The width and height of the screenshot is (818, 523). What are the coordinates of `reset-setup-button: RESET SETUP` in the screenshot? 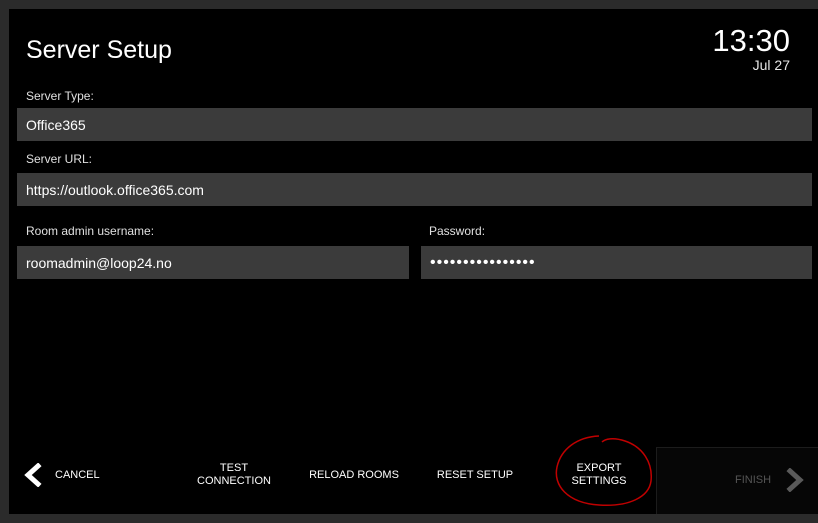 It's located at (475, 475).